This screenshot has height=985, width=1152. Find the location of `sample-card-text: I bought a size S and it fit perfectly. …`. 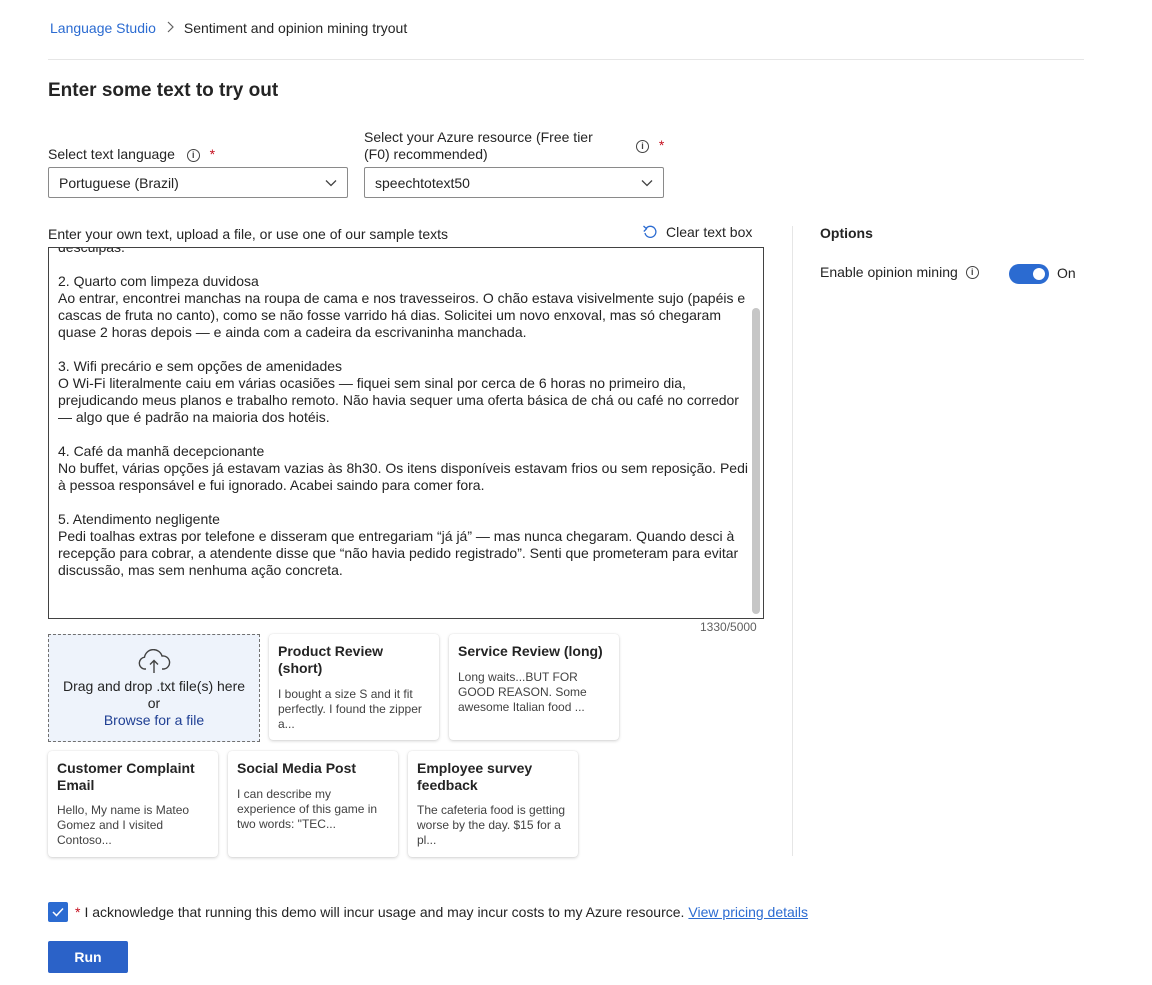

sample-card-text: I bought a size S and it fit perfectly. … is located at coordinates (350, 709).